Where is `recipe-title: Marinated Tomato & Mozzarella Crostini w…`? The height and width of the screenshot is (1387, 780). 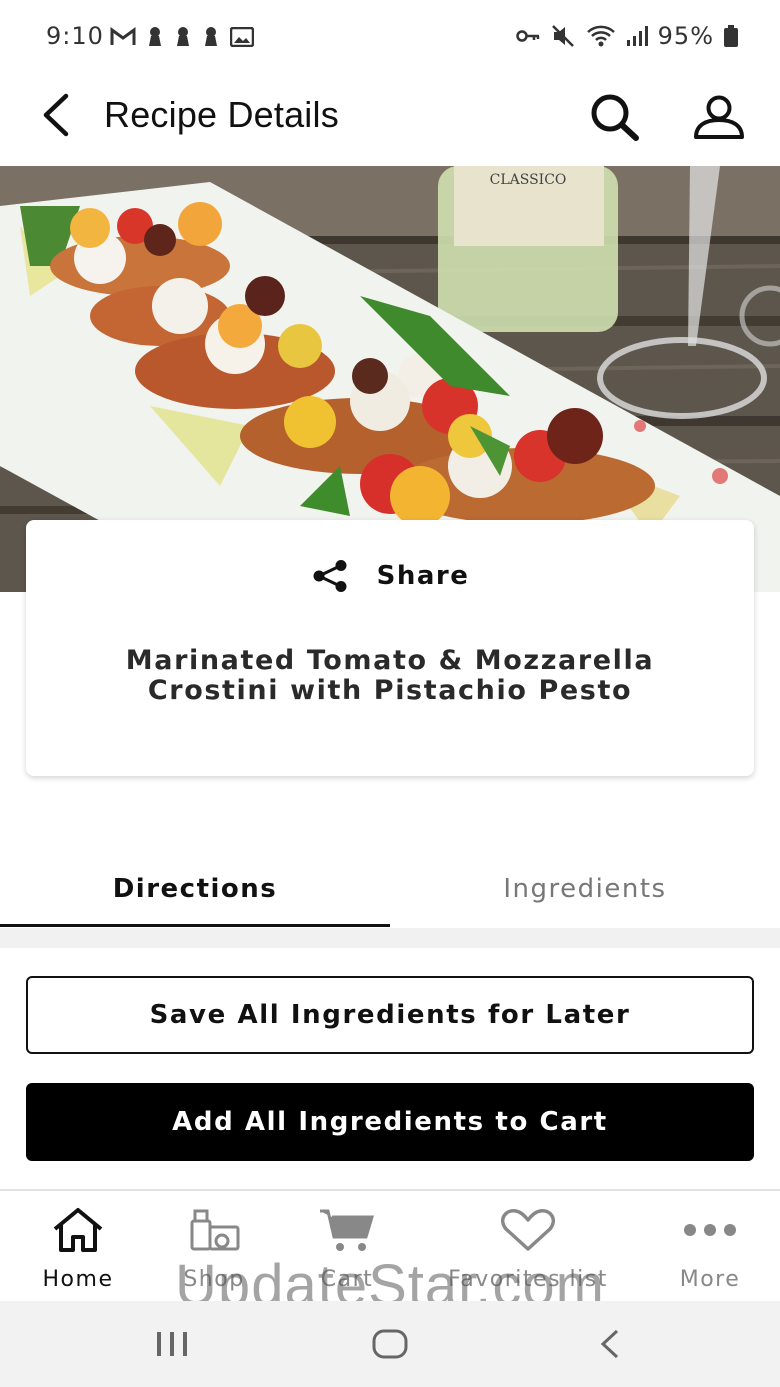 recipe-title: Marinated Tomato & Mozzarella Crostini w… is located at coordinates (390, 675).